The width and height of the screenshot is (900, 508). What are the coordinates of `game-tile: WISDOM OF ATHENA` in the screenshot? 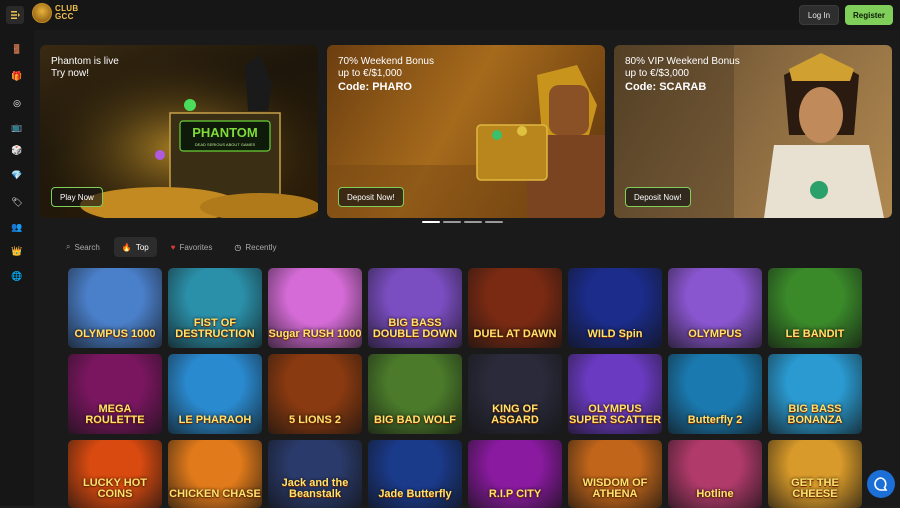 It's located at (615, 474).